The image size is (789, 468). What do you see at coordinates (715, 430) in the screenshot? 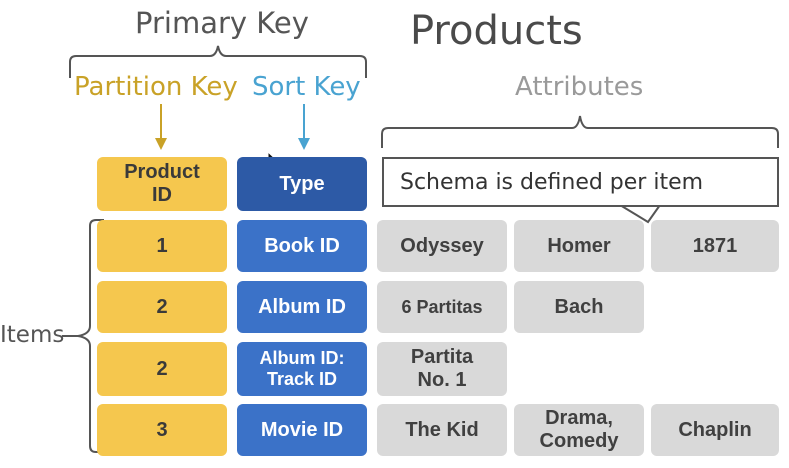
I see `row-4-attribute-3: Chaplin` at bounding box center [715, 430].